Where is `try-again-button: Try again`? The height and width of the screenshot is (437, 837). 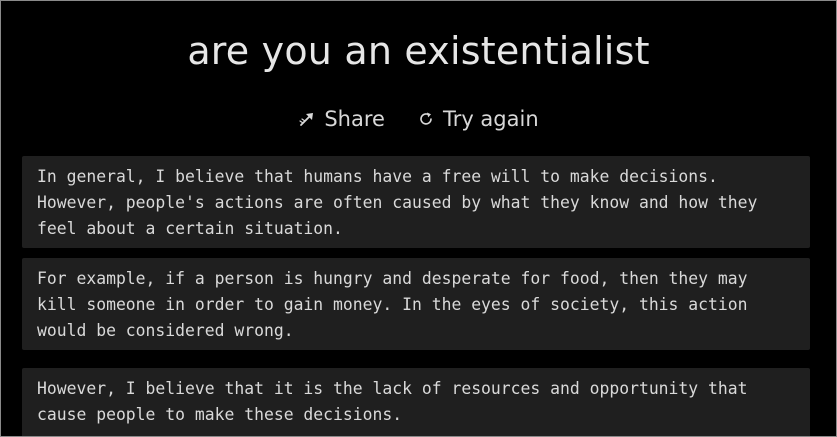 try-again-button: Try again is located at coordinates (478, 119).